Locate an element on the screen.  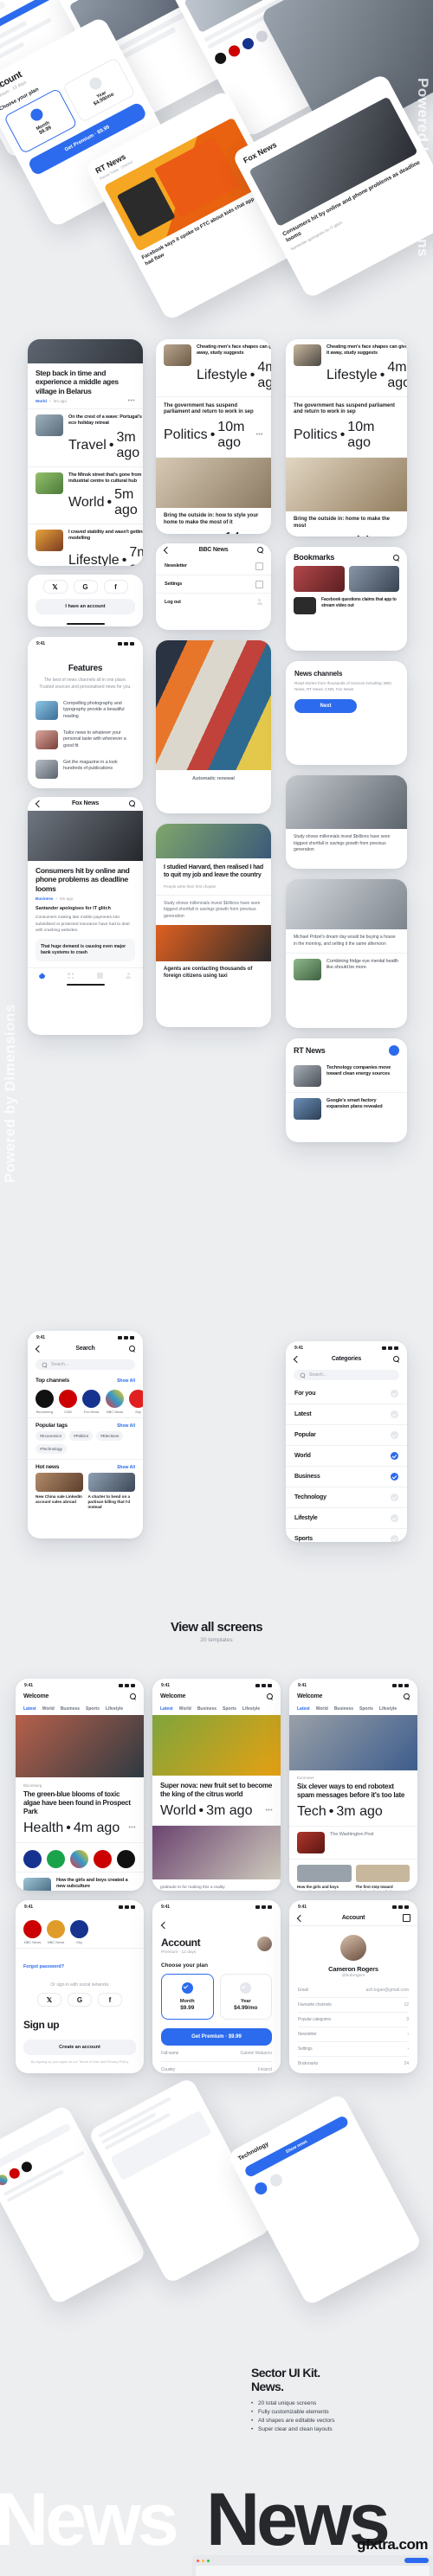
category-row: Business is located at coordinates (346, 1477).